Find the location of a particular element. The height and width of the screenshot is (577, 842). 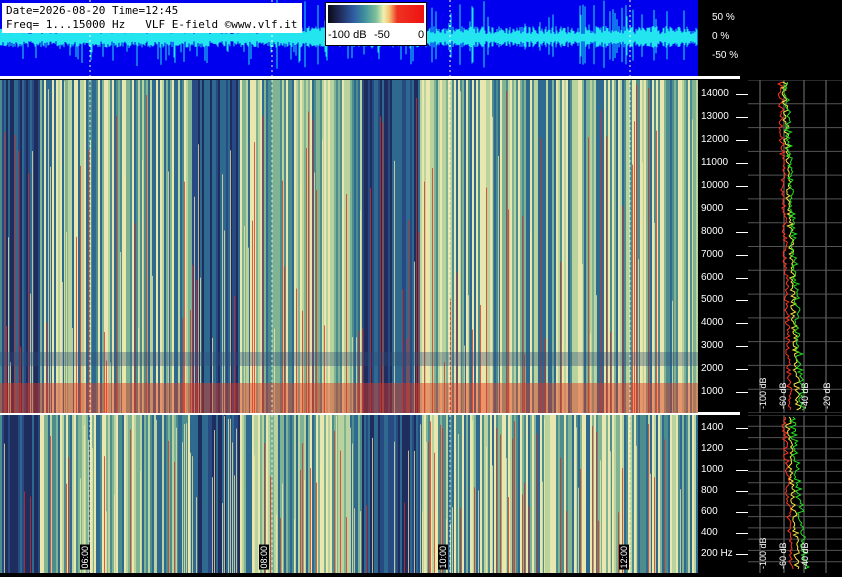

freq-main-tick: 1000 is located at coordinates (712, 392).